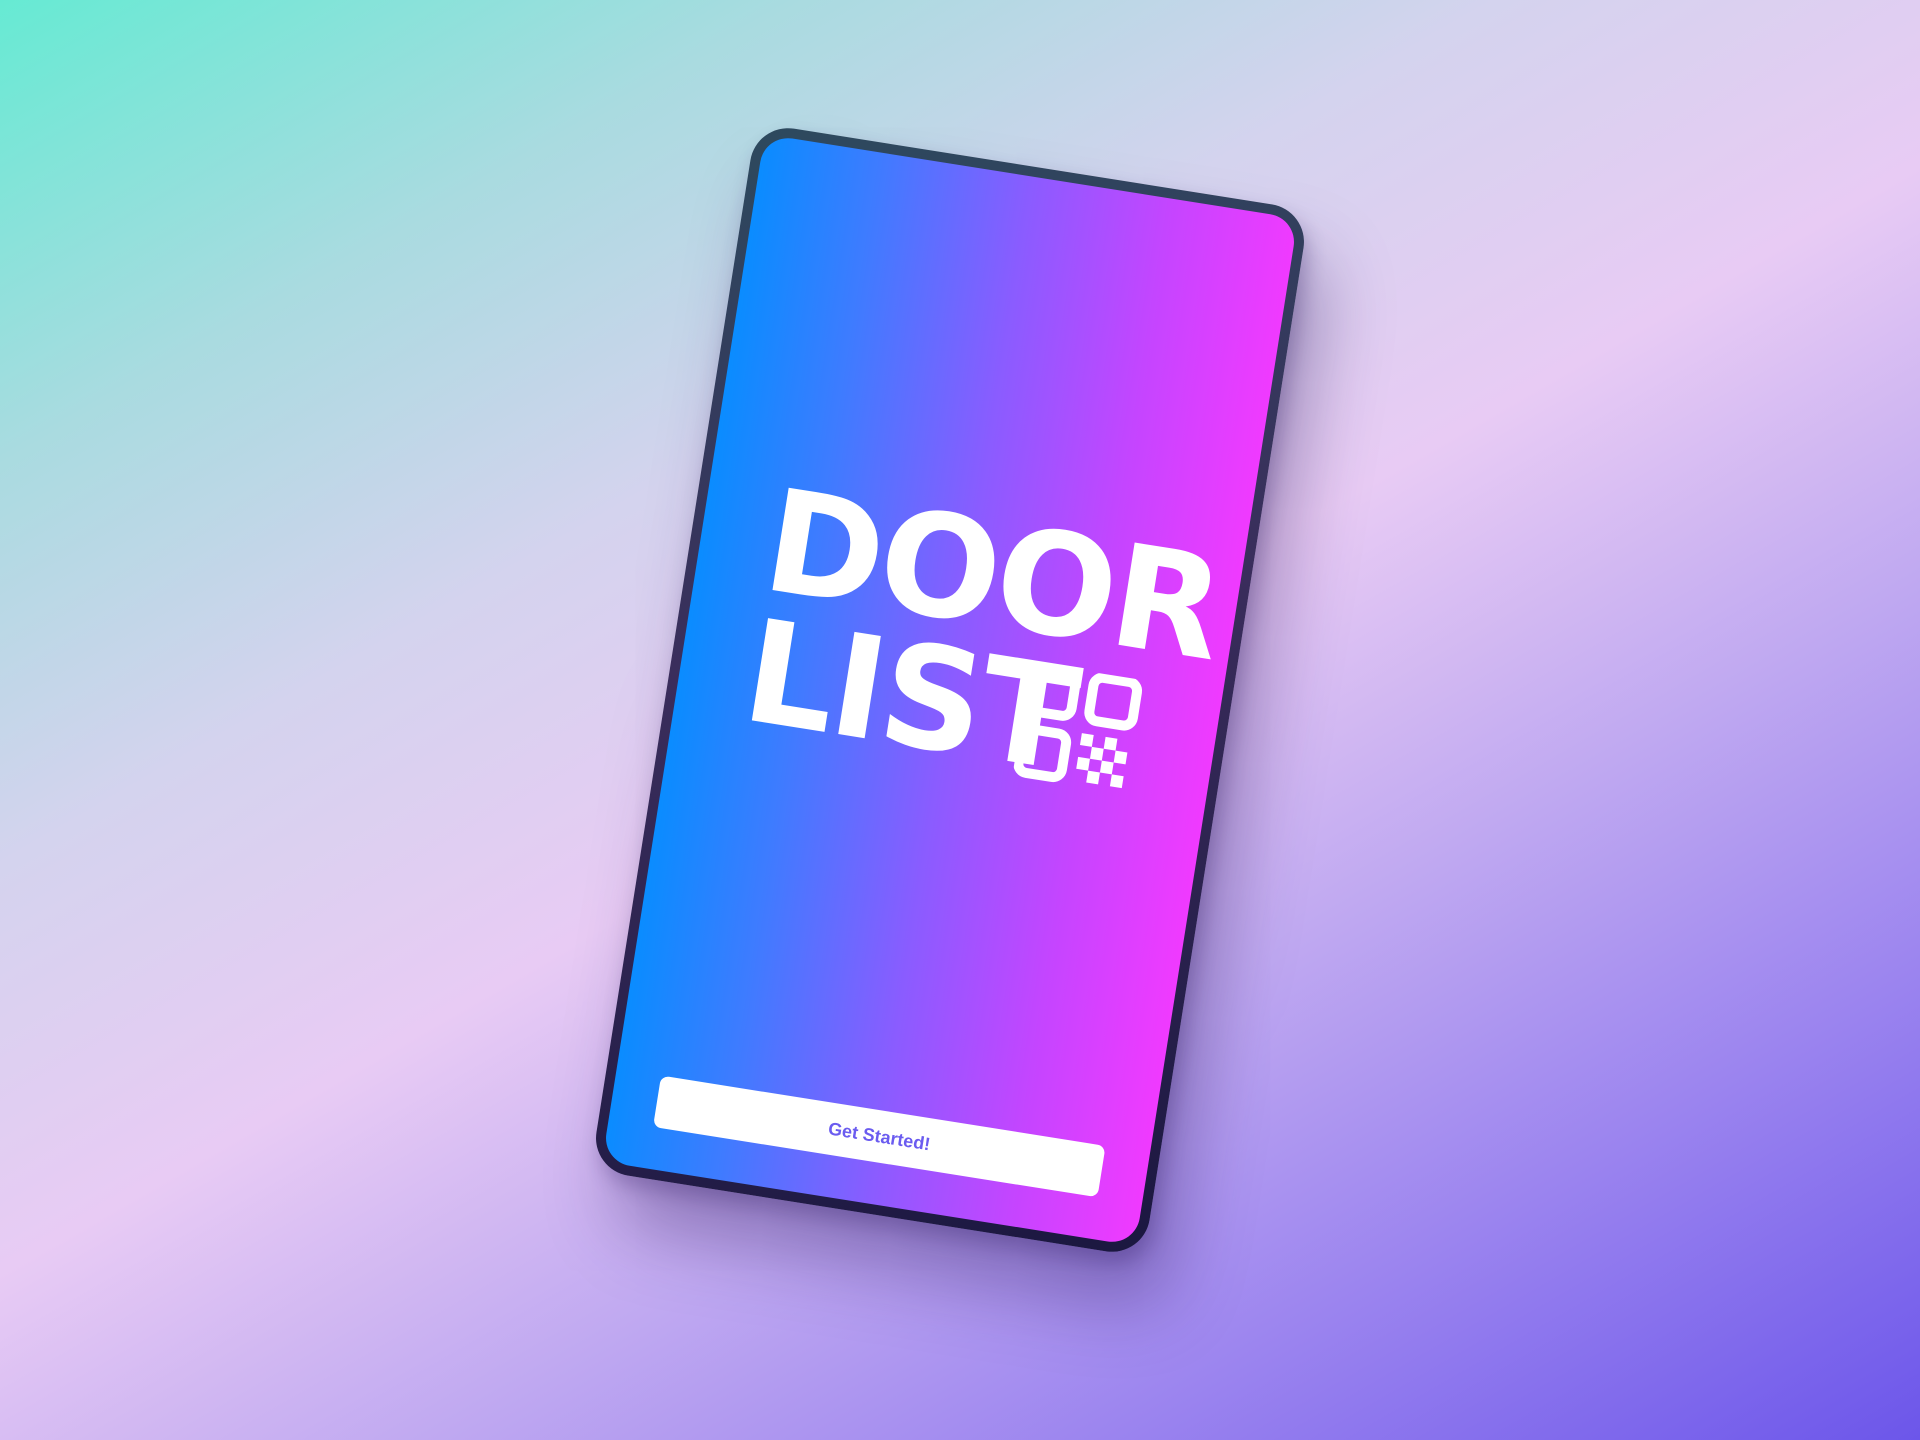  Describe the element at coordinates (879, 1136) in the screenshot. I see `get-started-button: Get Started!` at that location.